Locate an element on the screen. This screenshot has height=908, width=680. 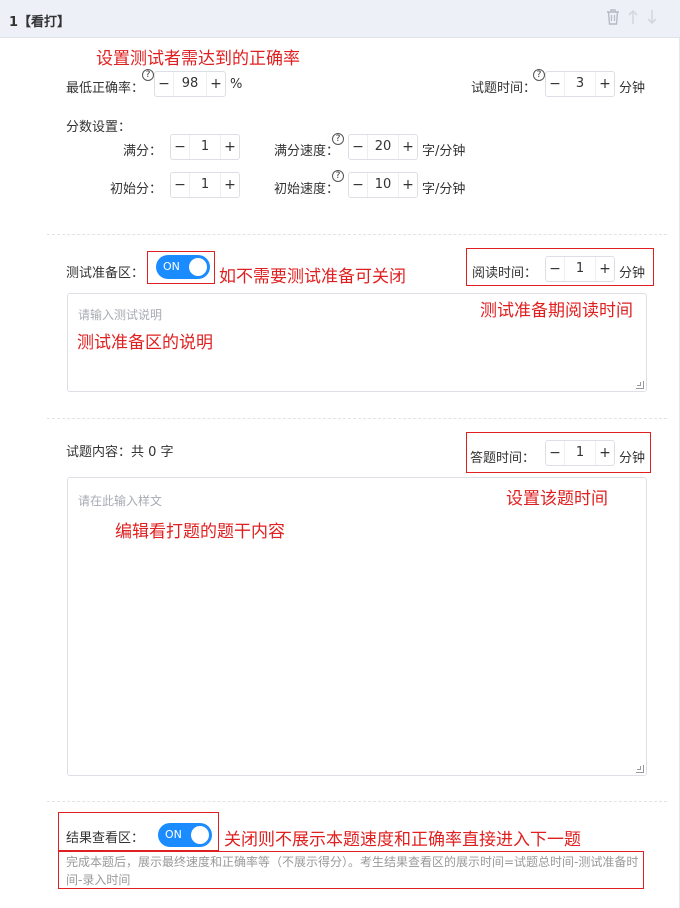
annotation-answer-time: 设置该题时间 is located at coordinates (557, 499).